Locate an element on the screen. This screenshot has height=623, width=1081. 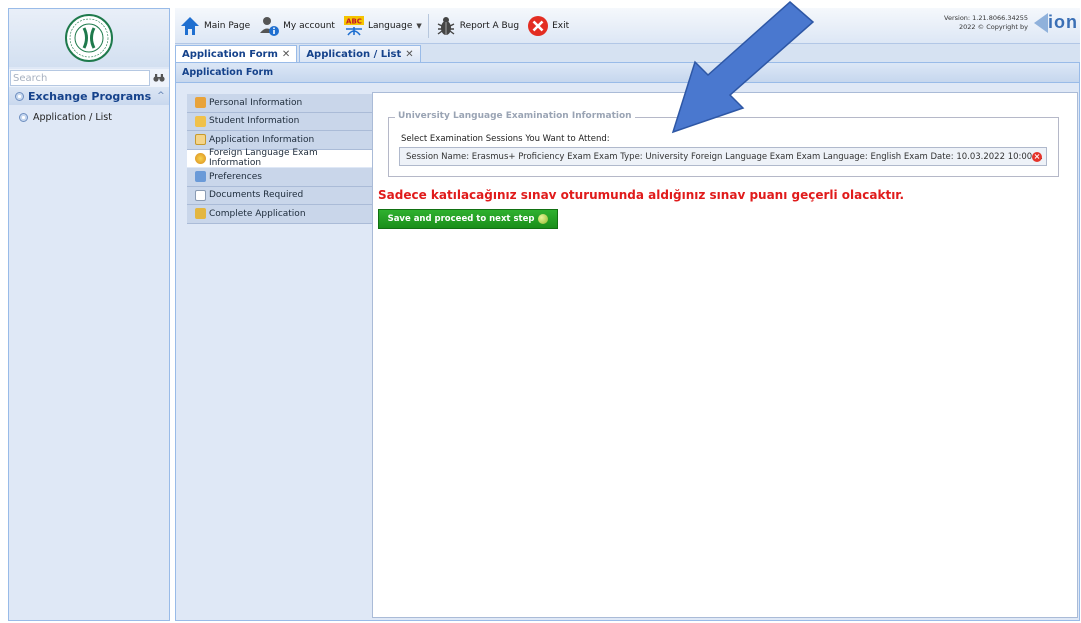
step-label: Application Information is located at coordinates (262, 139).